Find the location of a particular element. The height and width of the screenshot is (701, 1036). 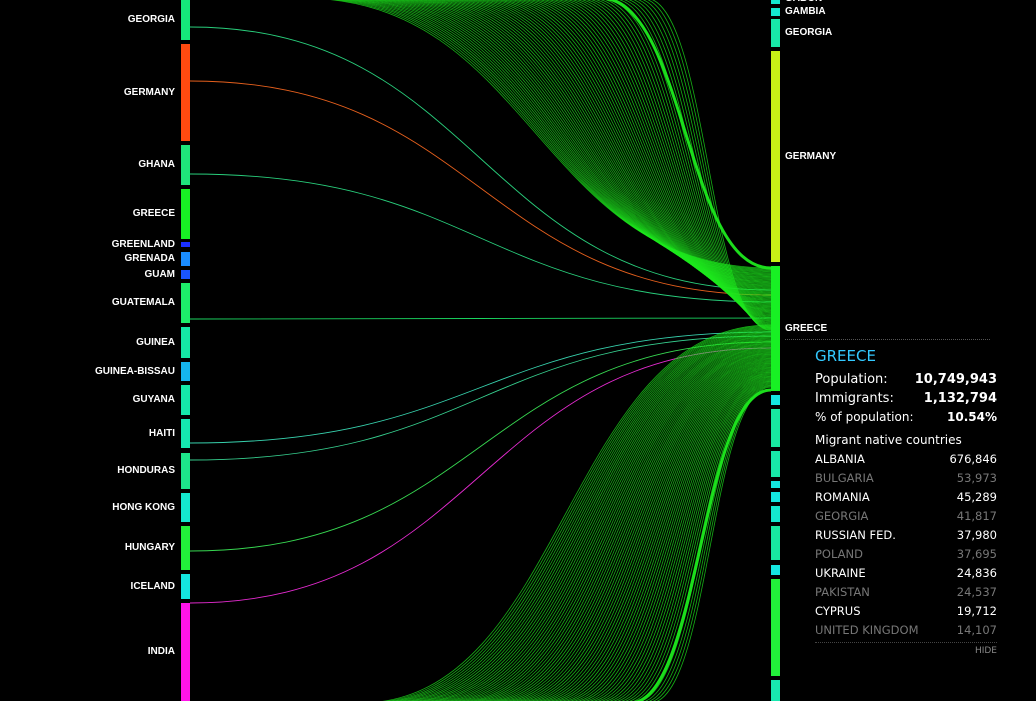

origin-label-iceland: ICELAND is located at coordinates (153, 587).